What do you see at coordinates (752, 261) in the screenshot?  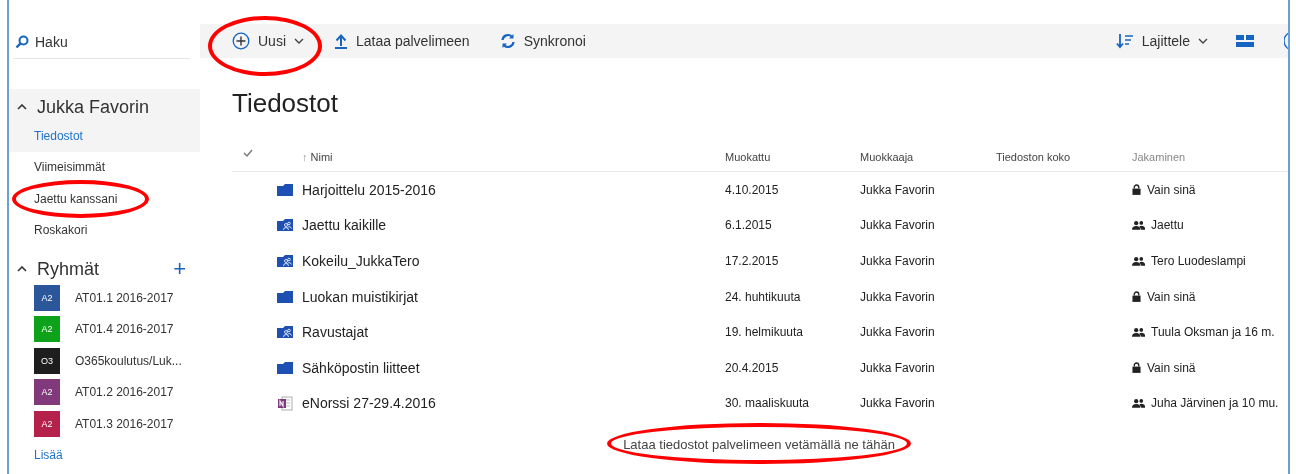 I see `table-cell-text: 17.2.2015` at bounding box center [752, 261].